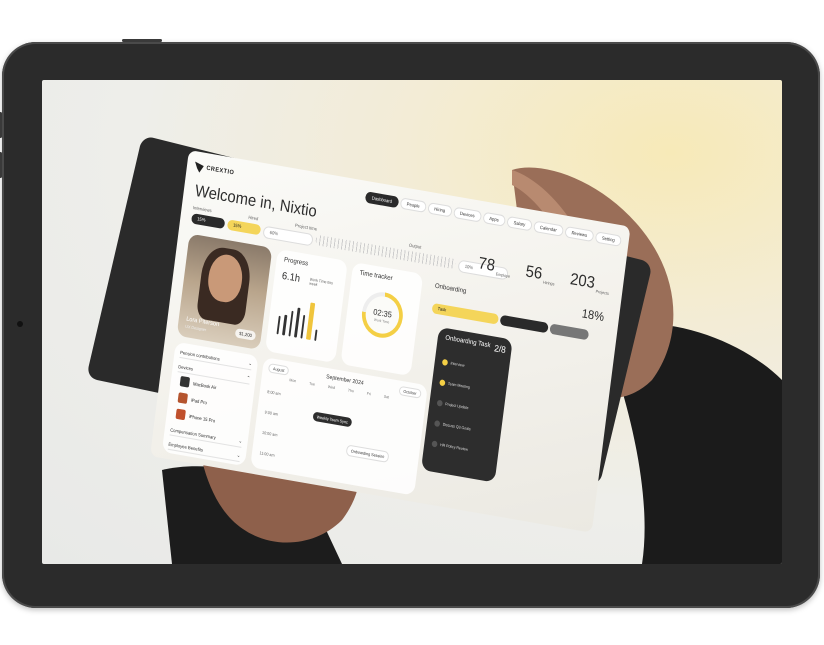 This screenshot has height=645, width=824. I want to click on time-label: 9:00 am, so click(271, 413).